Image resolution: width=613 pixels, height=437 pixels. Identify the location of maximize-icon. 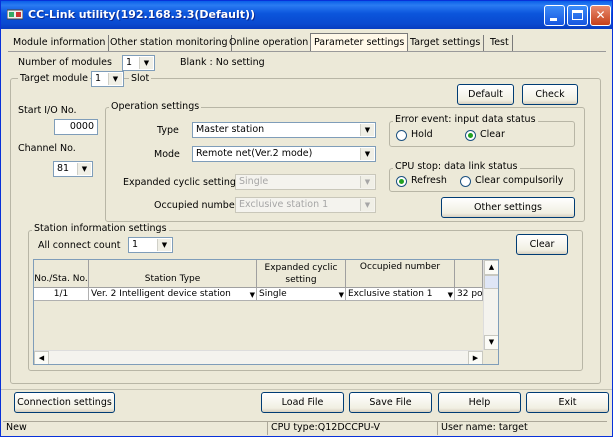
(577, 15).